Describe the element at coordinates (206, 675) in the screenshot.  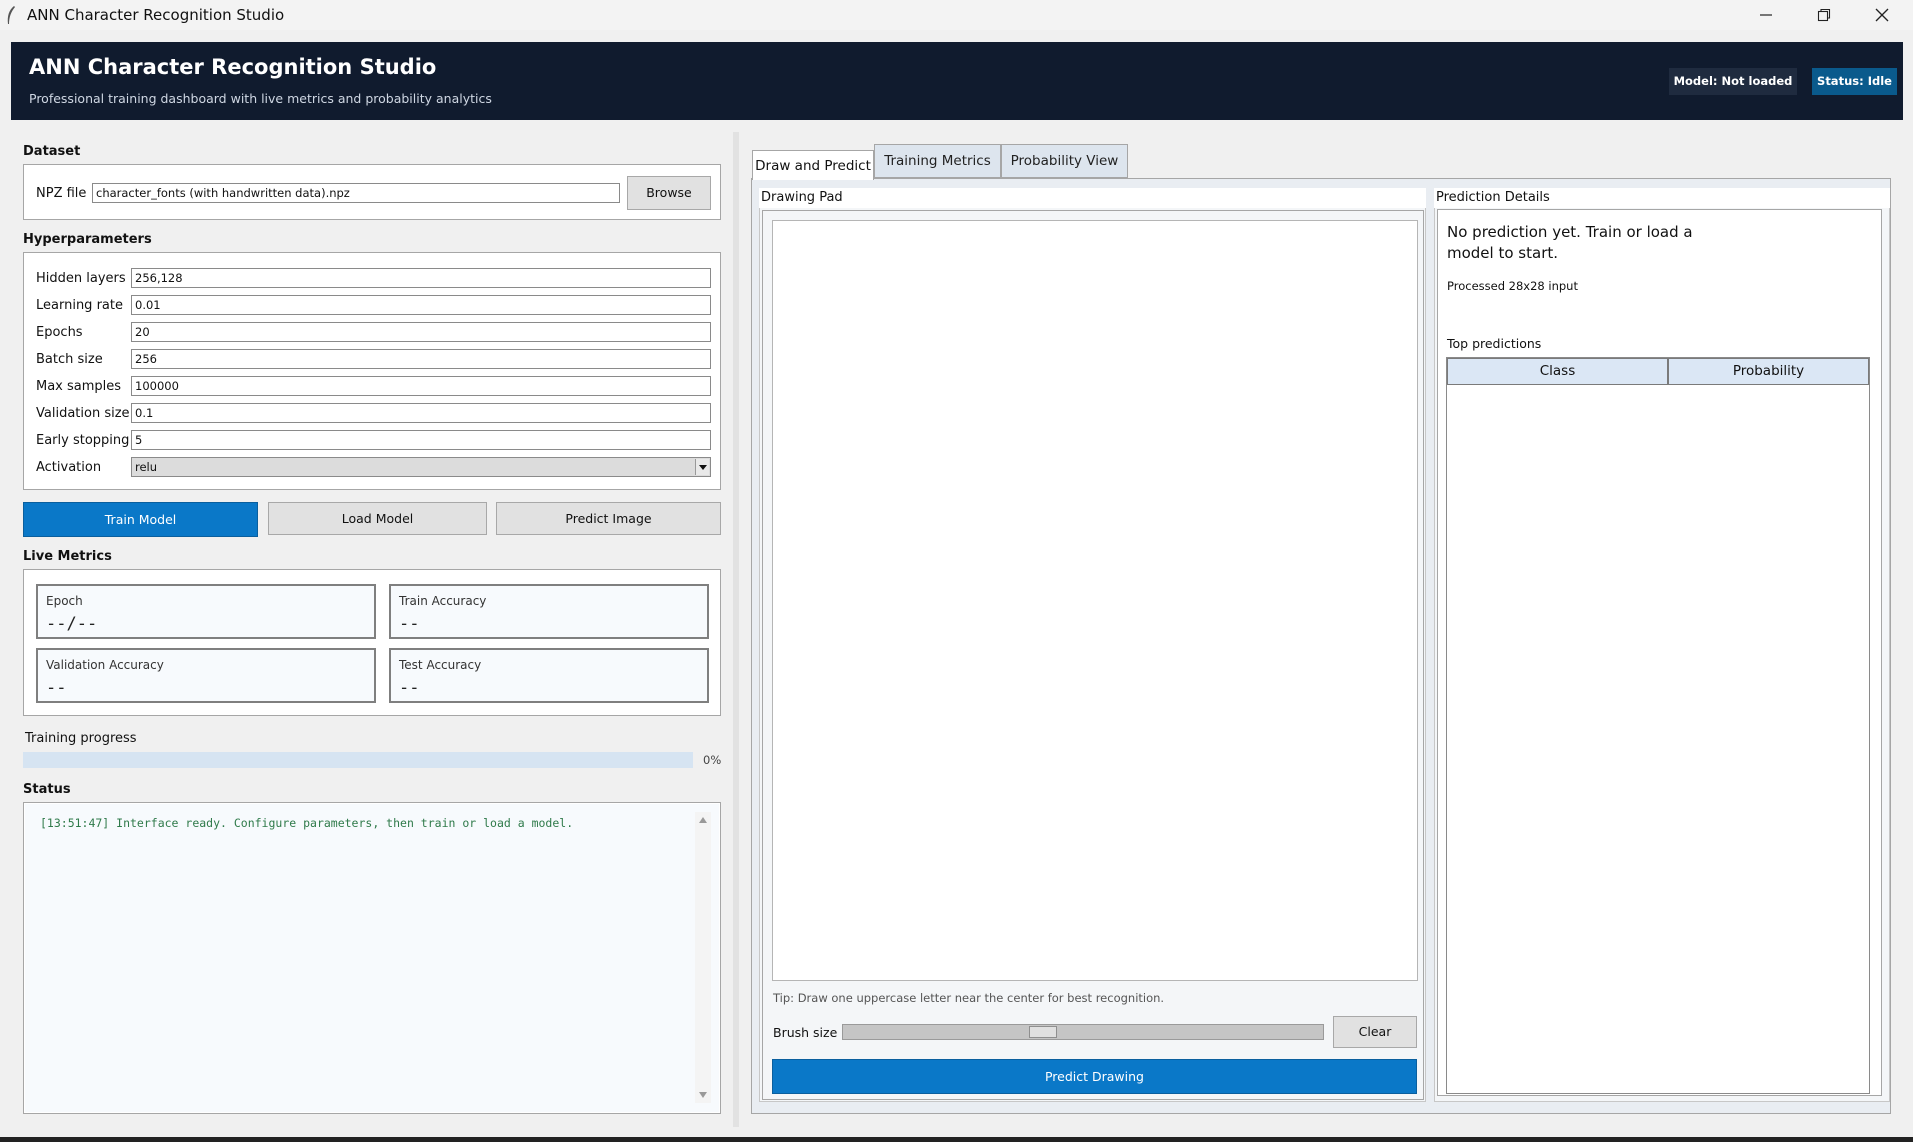
I see `validation-accuracy-card: Validation Accuracy --` at that location.